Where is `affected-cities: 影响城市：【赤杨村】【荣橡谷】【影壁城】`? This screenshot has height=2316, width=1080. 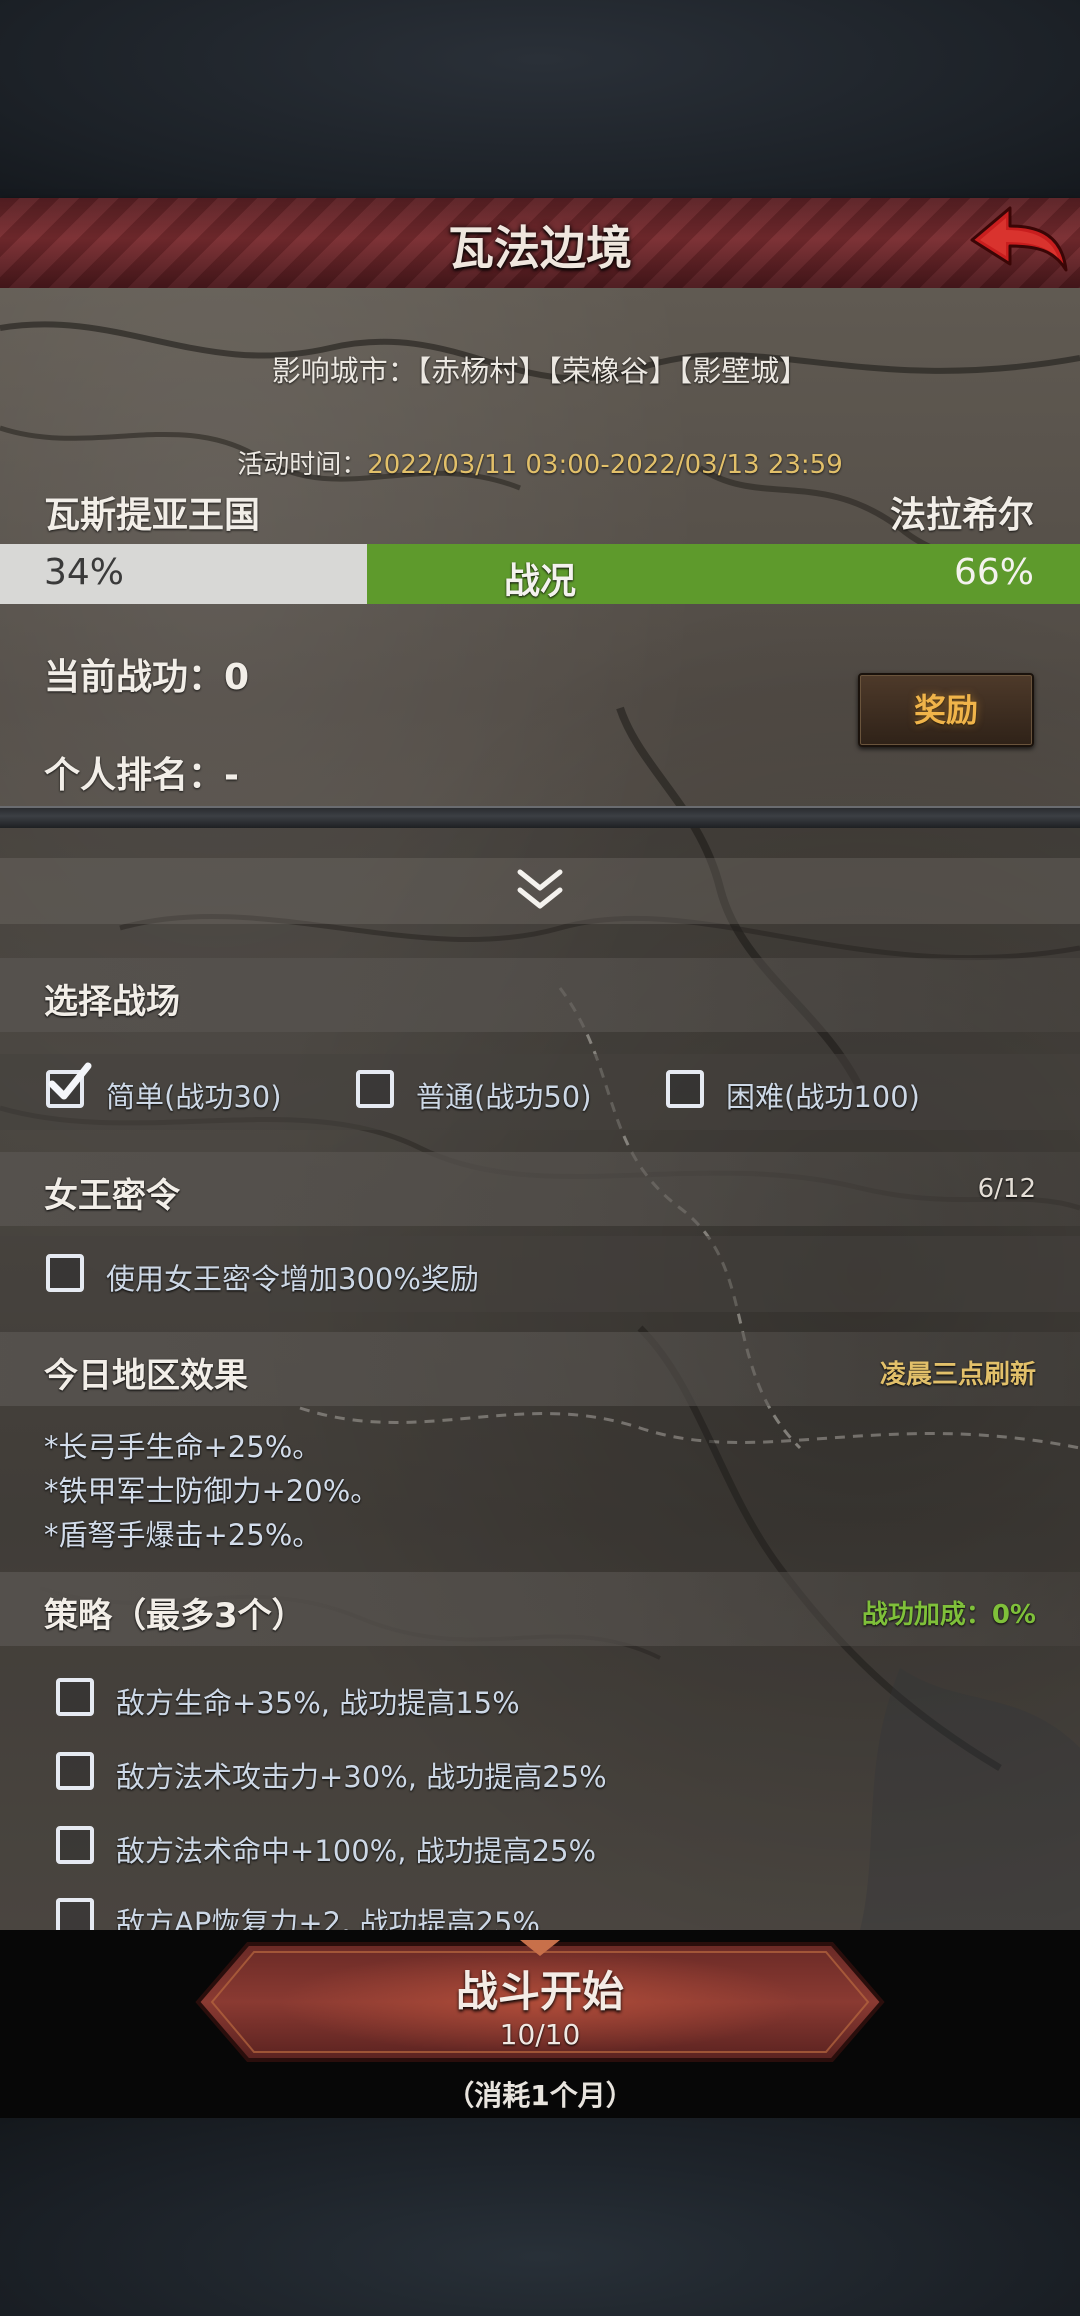
affected-cities: 影响城市：【赤杨村】【荣橡谷】【影壁城】 is located at coordinates (540, 371).